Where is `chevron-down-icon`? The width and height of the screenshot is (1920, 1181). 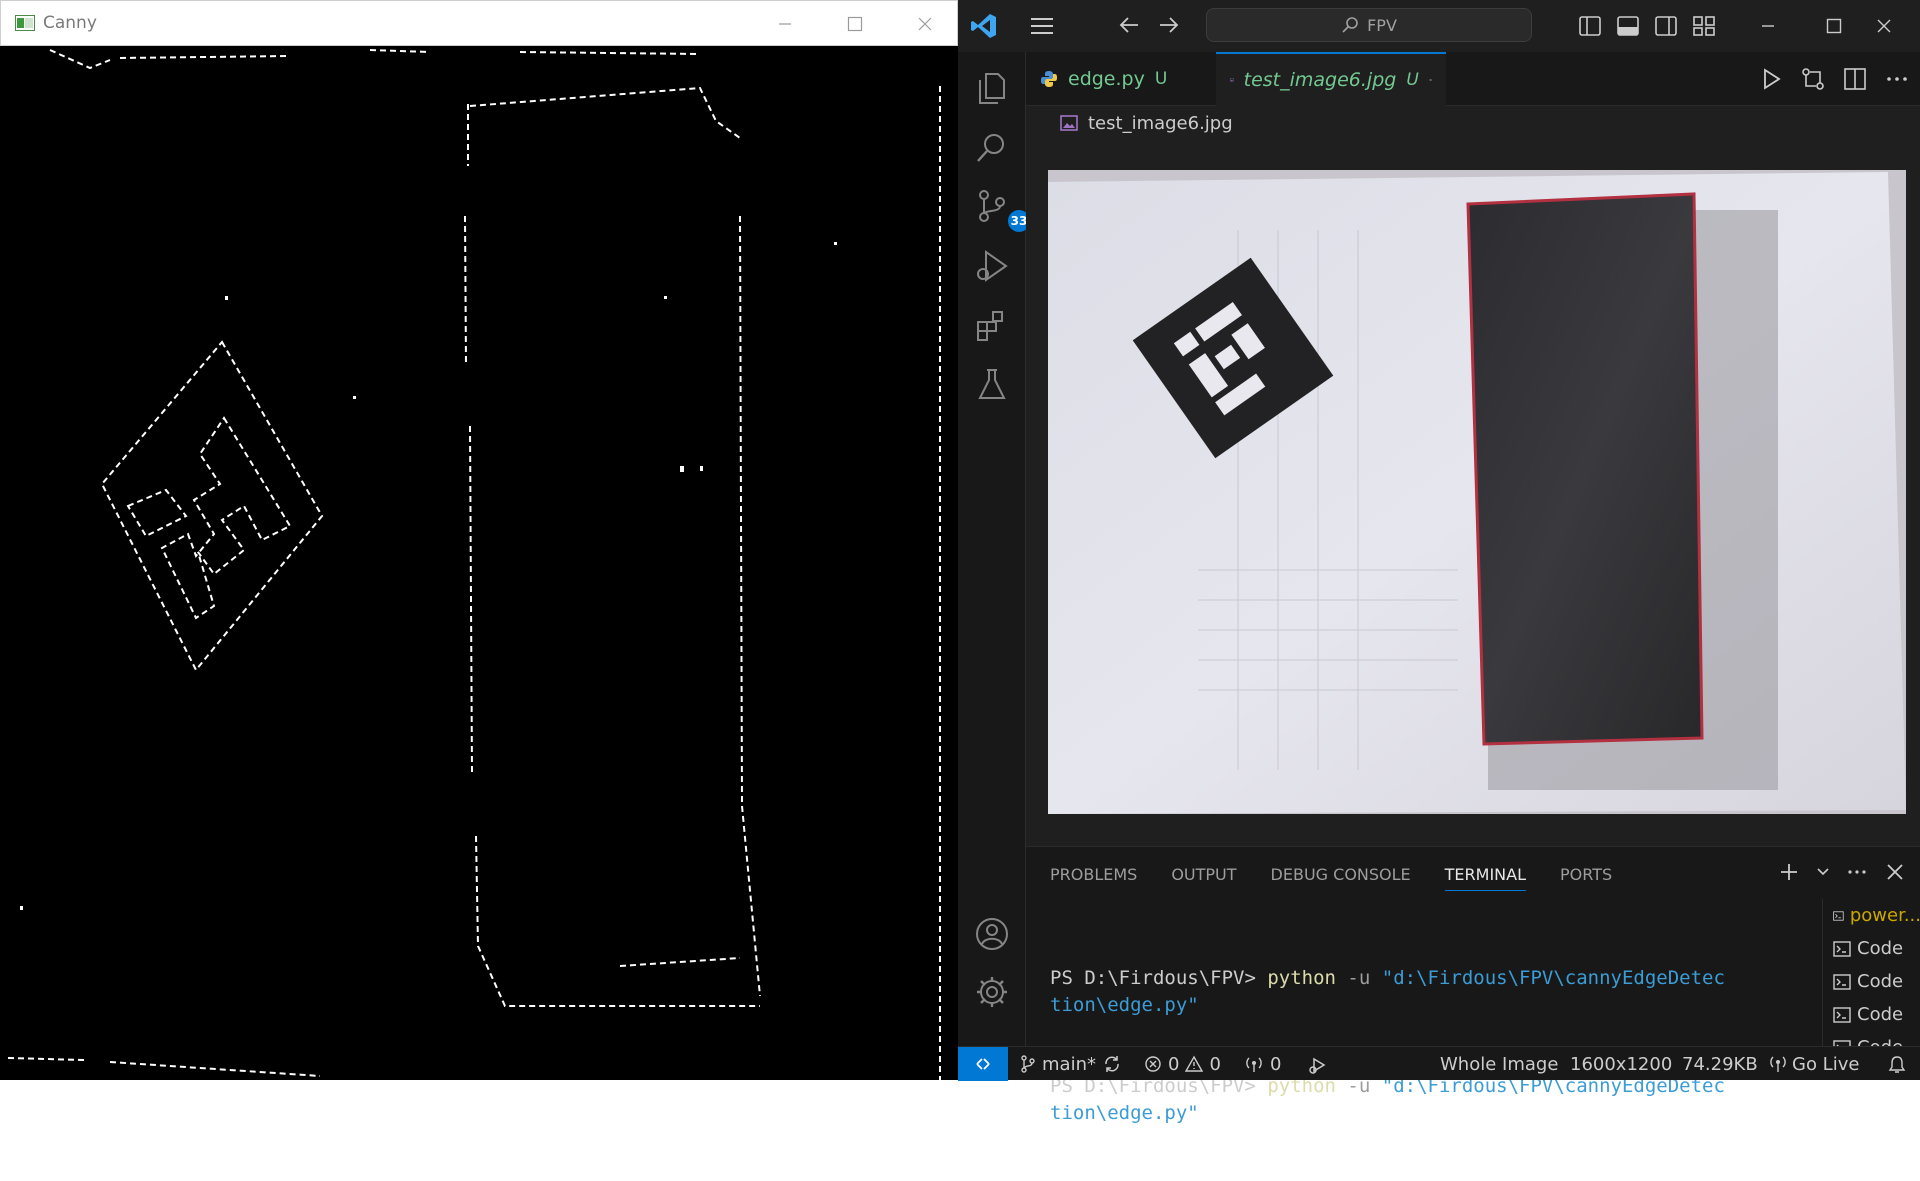
chevron-down-icon is located at coordinates (1823, 872).